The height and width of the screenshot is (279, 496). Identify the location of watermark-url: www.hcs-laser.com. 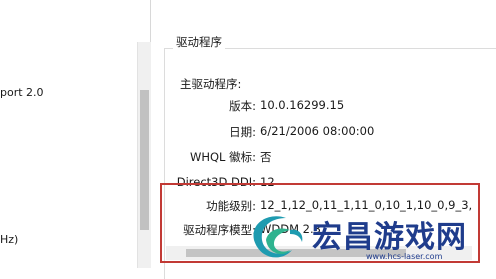
(404, 256).